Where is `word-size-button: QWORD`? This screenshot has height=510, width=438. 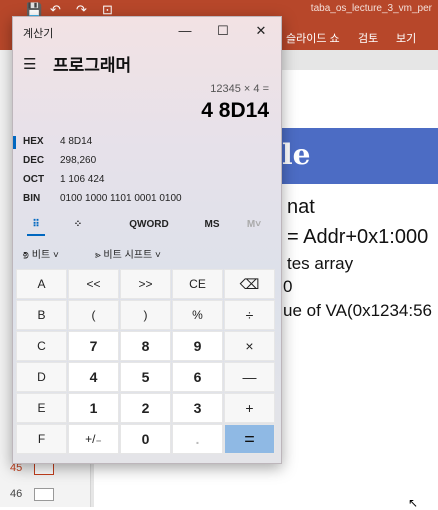 word-size-button: QWORD is located at coordinates (149, 225).